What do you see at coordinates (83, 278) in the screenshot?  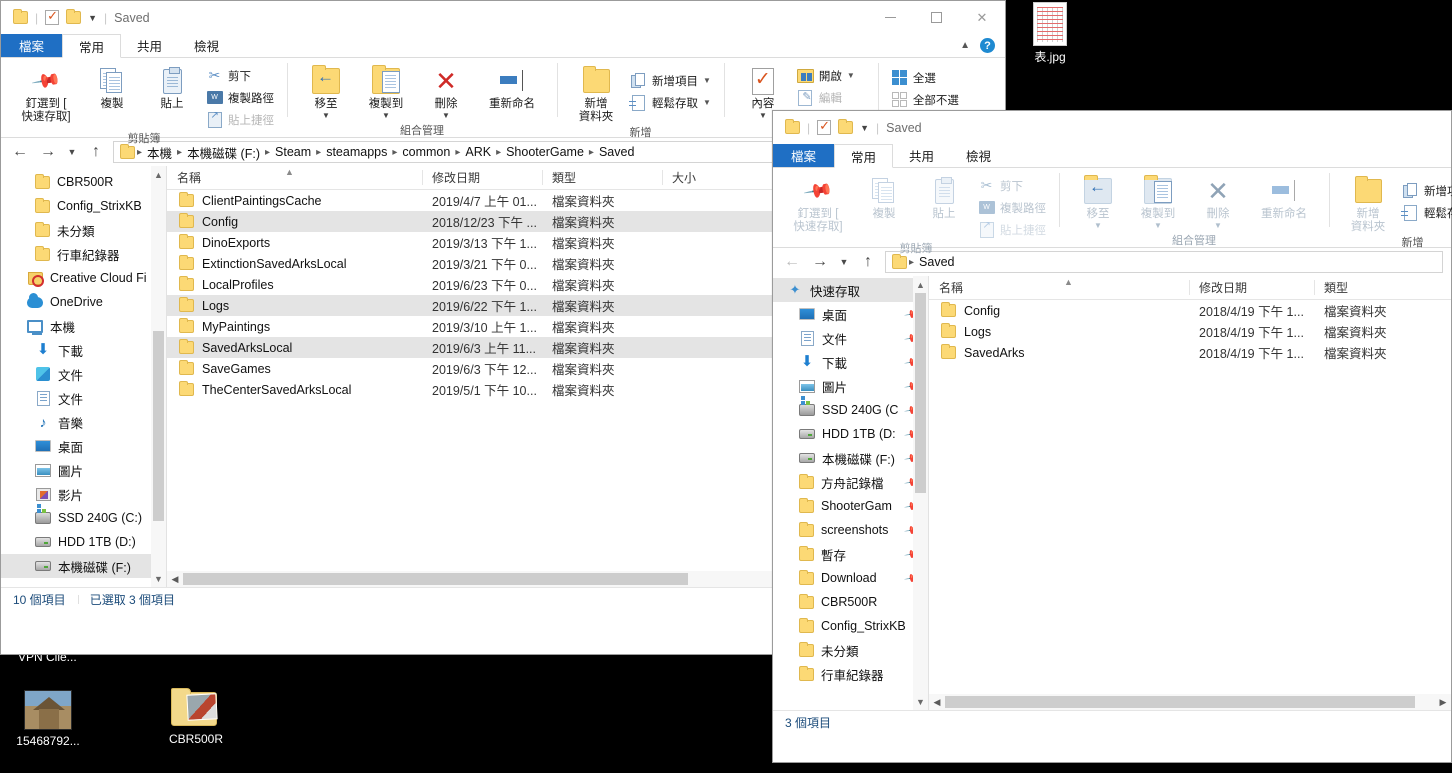 I see `nav-item-primary-4: Creative Cloud Fi` at bounding box center [83, 278].